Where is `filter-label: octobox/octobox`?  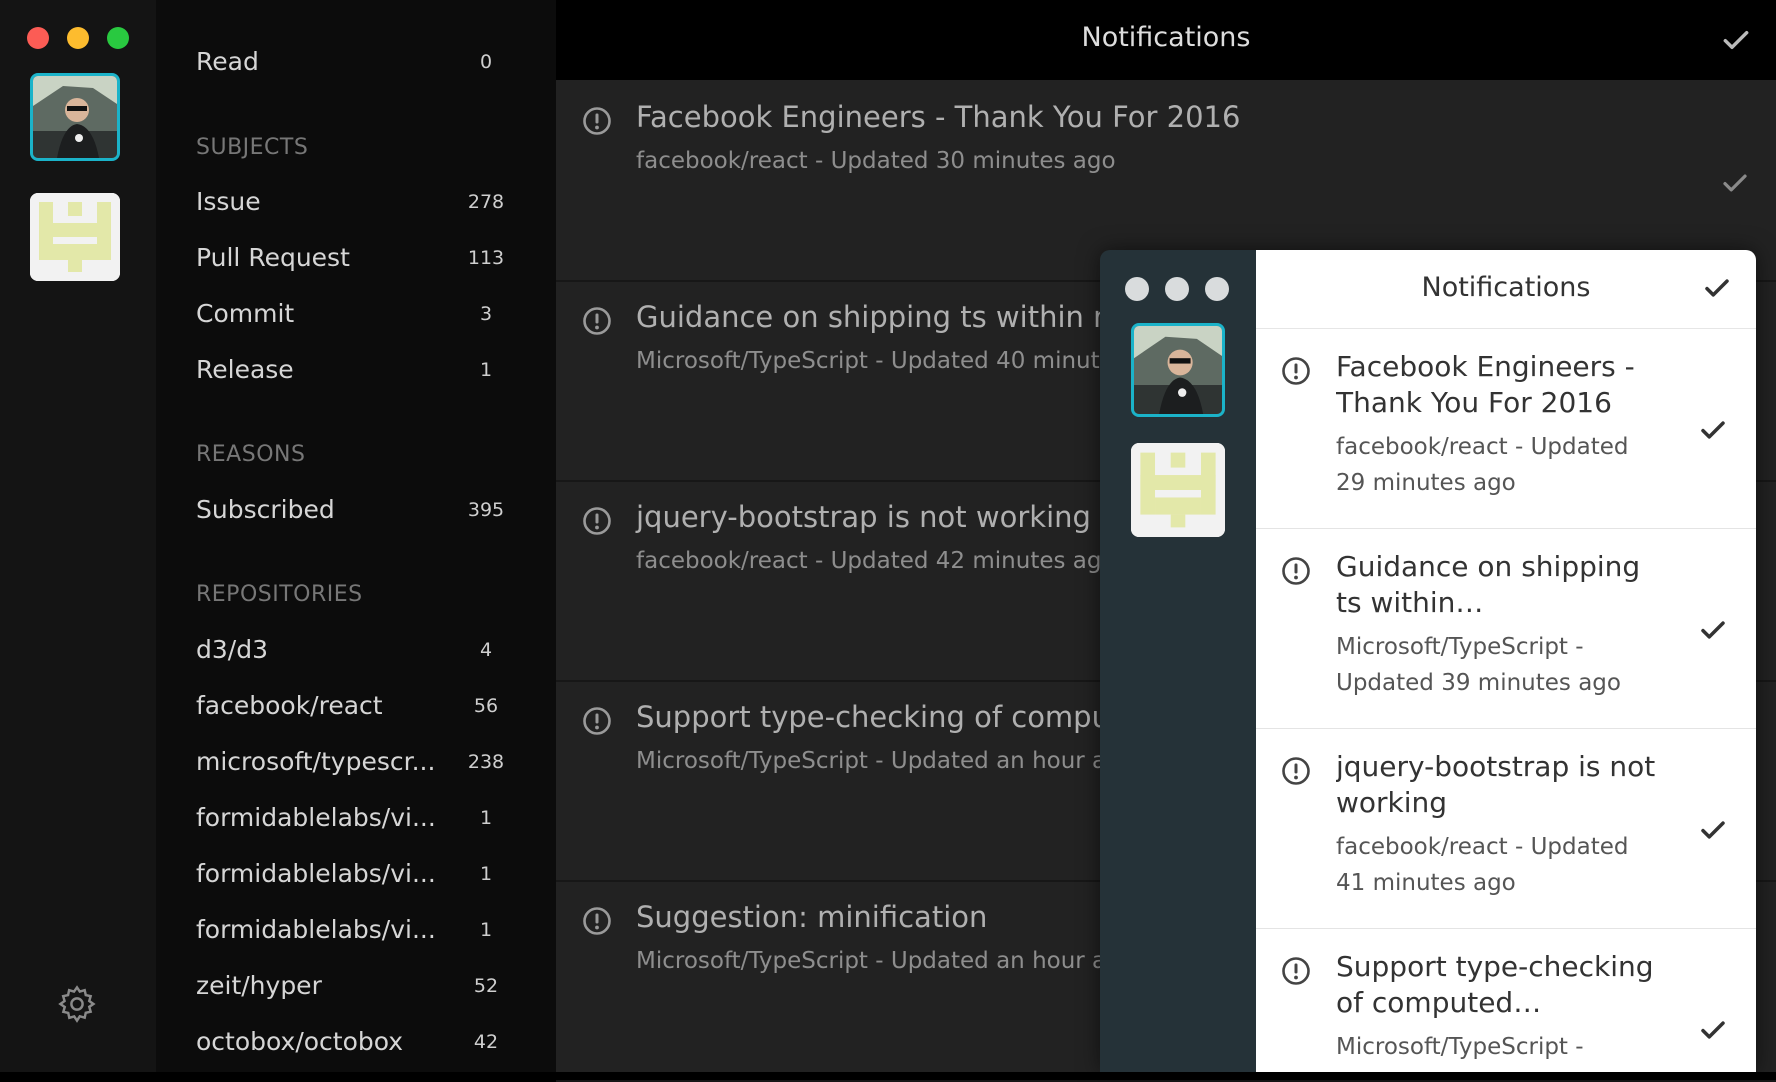 filter-label: octobox/octobox is located at coordinates (300, 1041).